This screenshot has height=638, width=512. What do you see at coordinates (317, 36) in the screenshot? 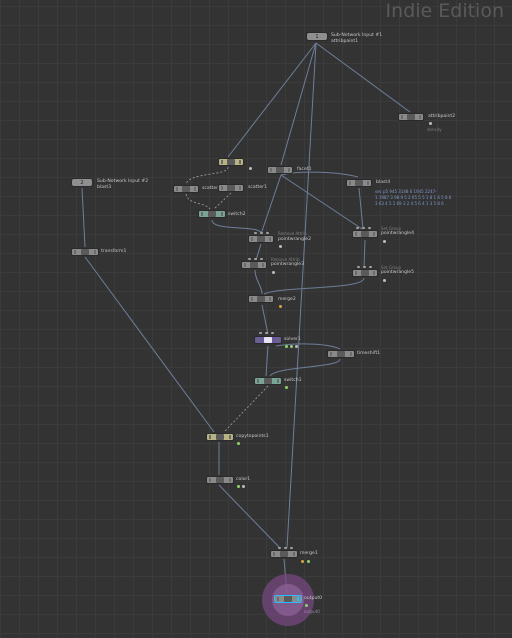
I see `subnetwork-input-1-node: 1` at bounding box center [317, 36].